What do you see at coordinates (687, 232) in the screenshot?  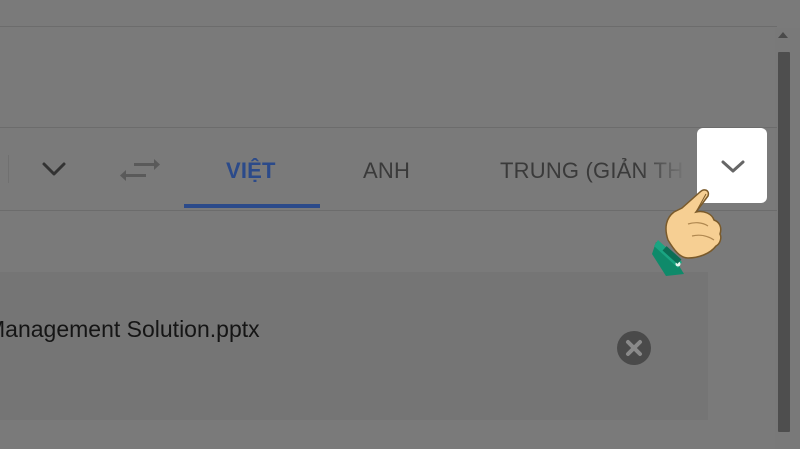 I see `pointing-hand-icon` at bounding box center [687, 232].